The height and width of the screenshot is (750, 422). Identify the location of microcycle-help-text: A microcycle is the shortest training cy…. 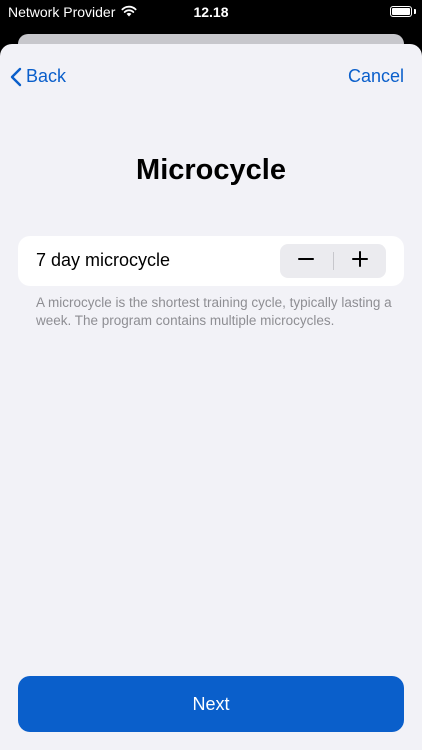
(214, 311).